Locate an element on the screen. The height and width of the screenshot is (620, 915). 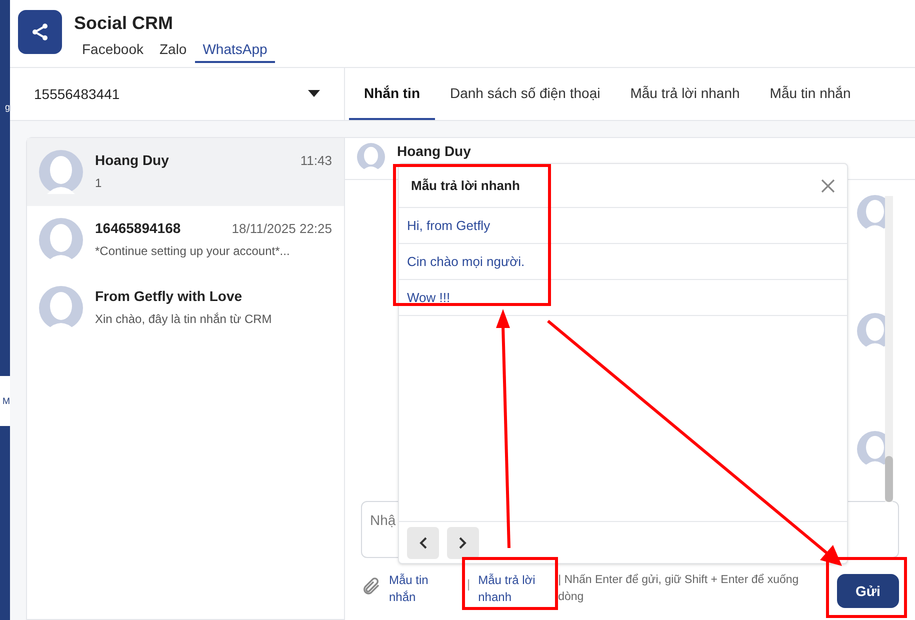
chat-contact-name: Hoang Duy is located at coordinates (434, 151).